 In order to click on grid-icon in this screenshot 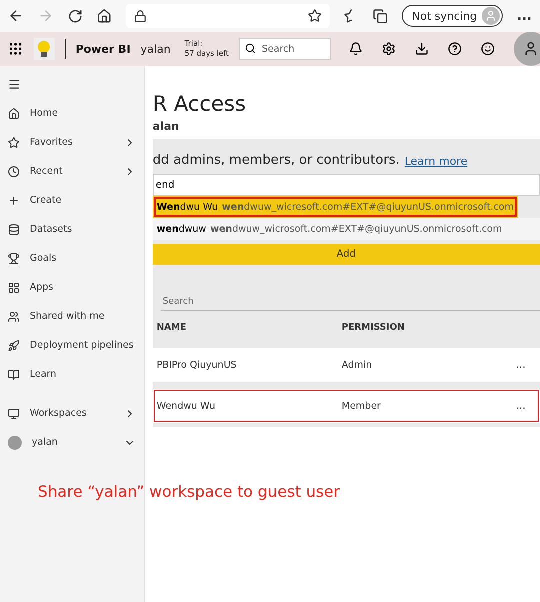, I will do `click(14, 288)`.